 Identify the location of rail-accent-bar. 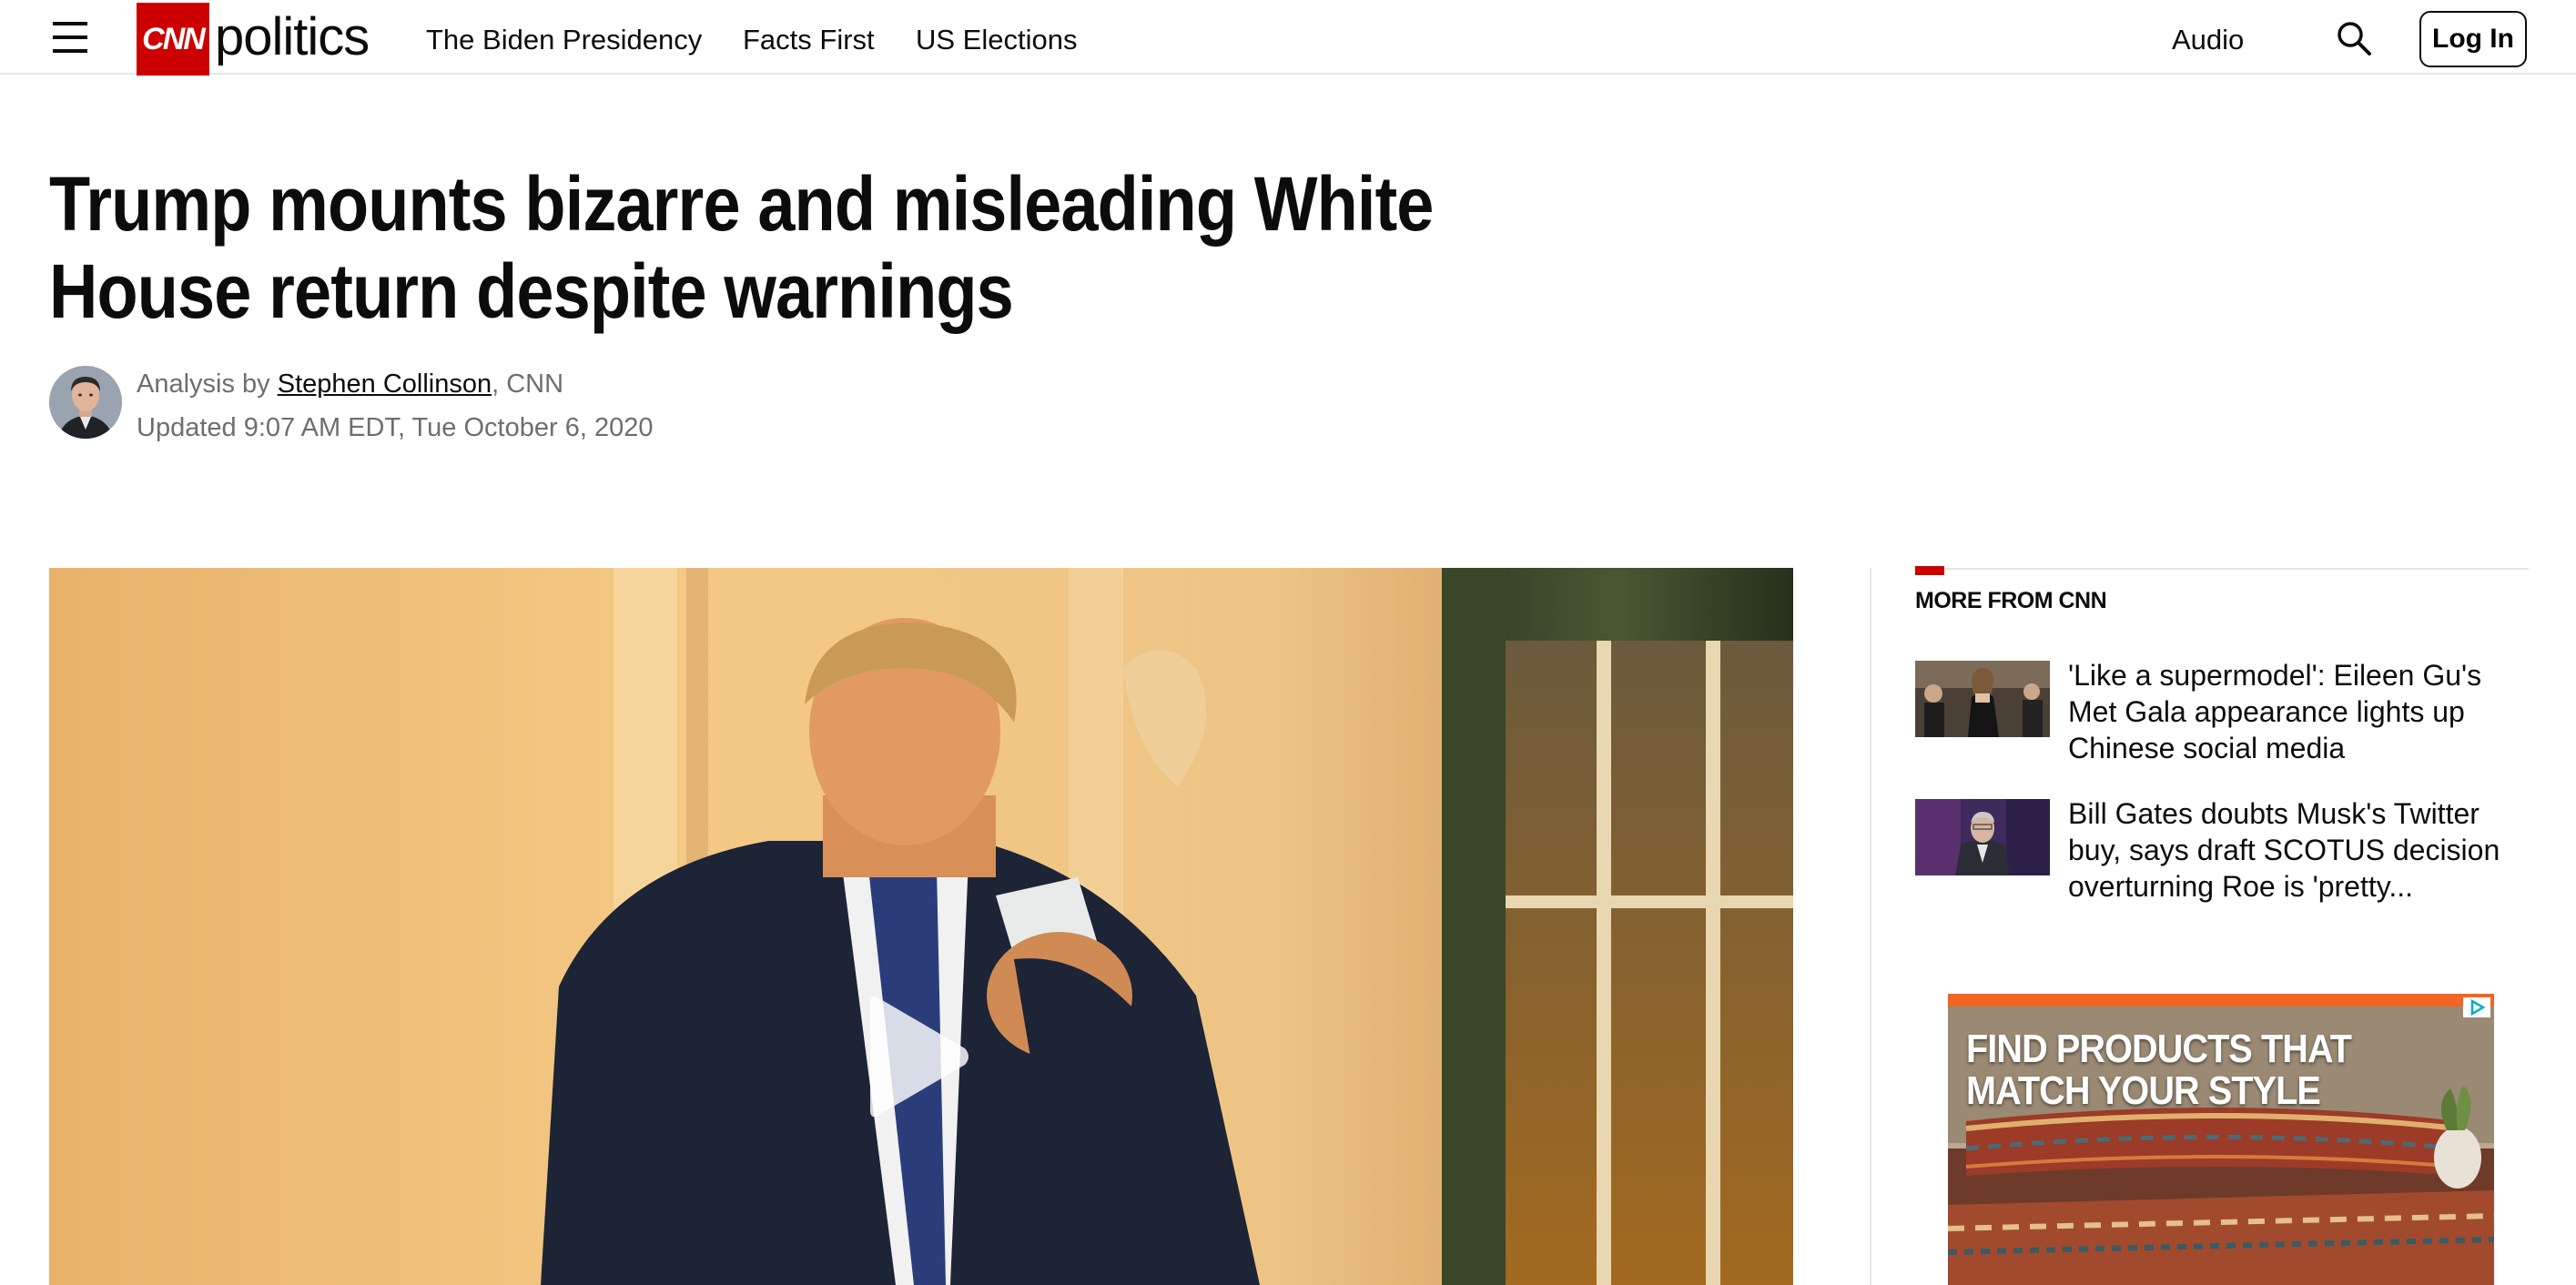
(1929, 570).